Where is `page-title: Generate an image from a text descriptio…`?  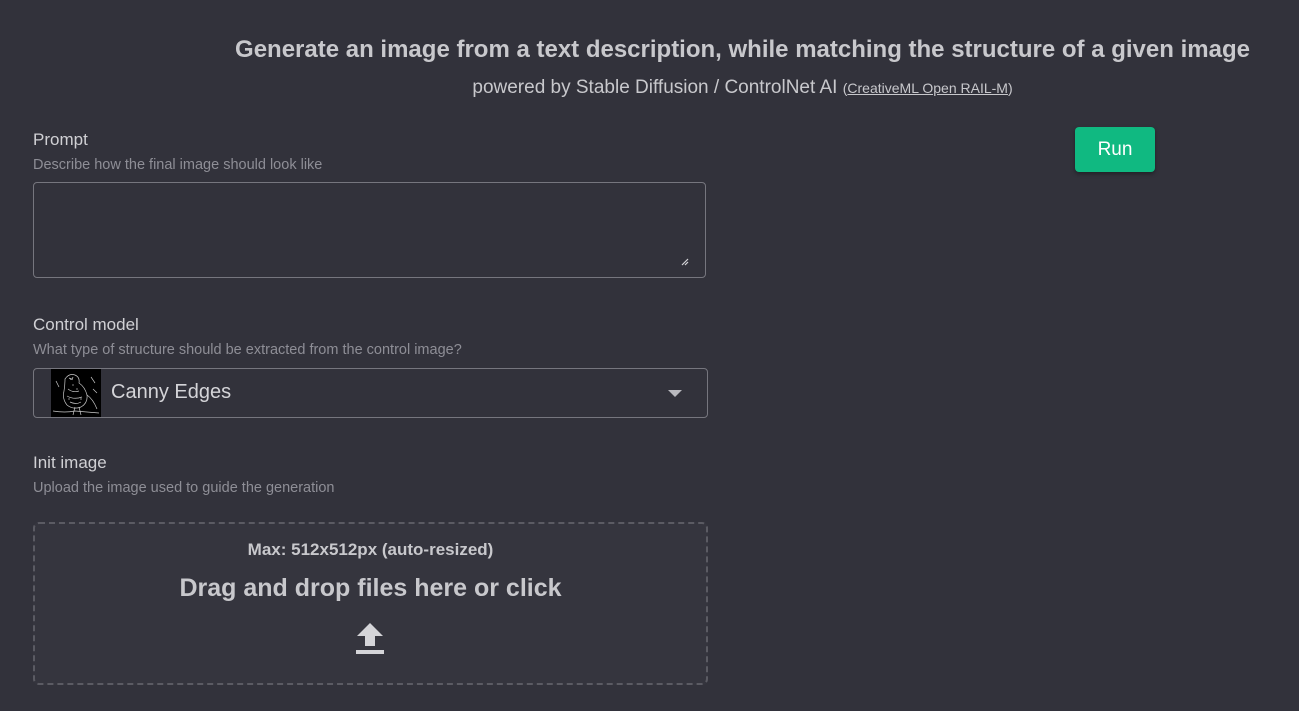
page-title: Generate an image from a text descriptio… is located at coordinates (742, 49).